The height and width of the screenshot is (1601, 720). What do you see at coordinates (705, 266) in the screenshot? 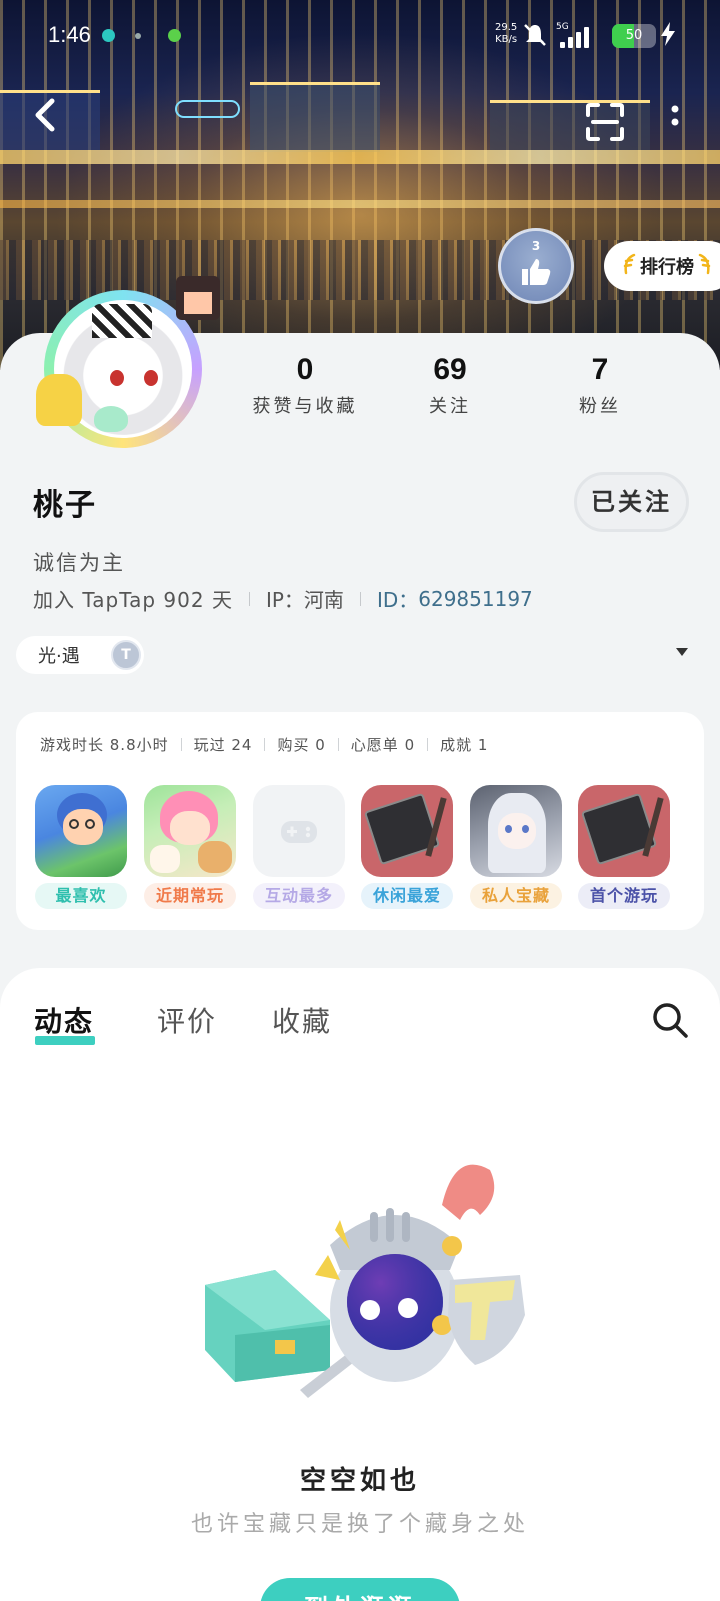
I see `laurel-right-icon` at bounding box center [705, 266].